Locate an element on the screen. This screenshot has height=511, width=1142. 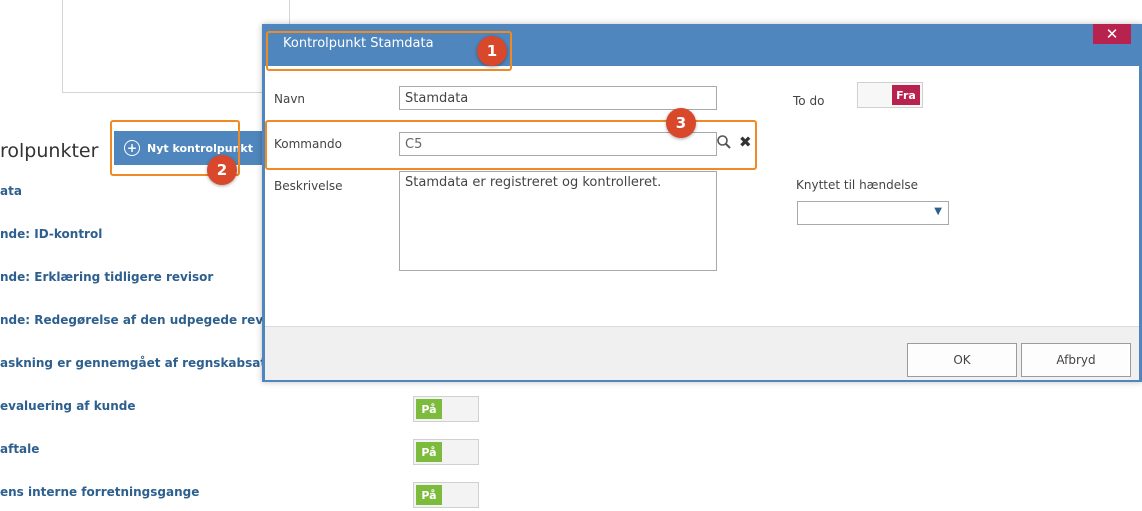
beskrivelse-textarea: Stamdata er registreret og kontrolleret. is located at coordinates (558, 221).